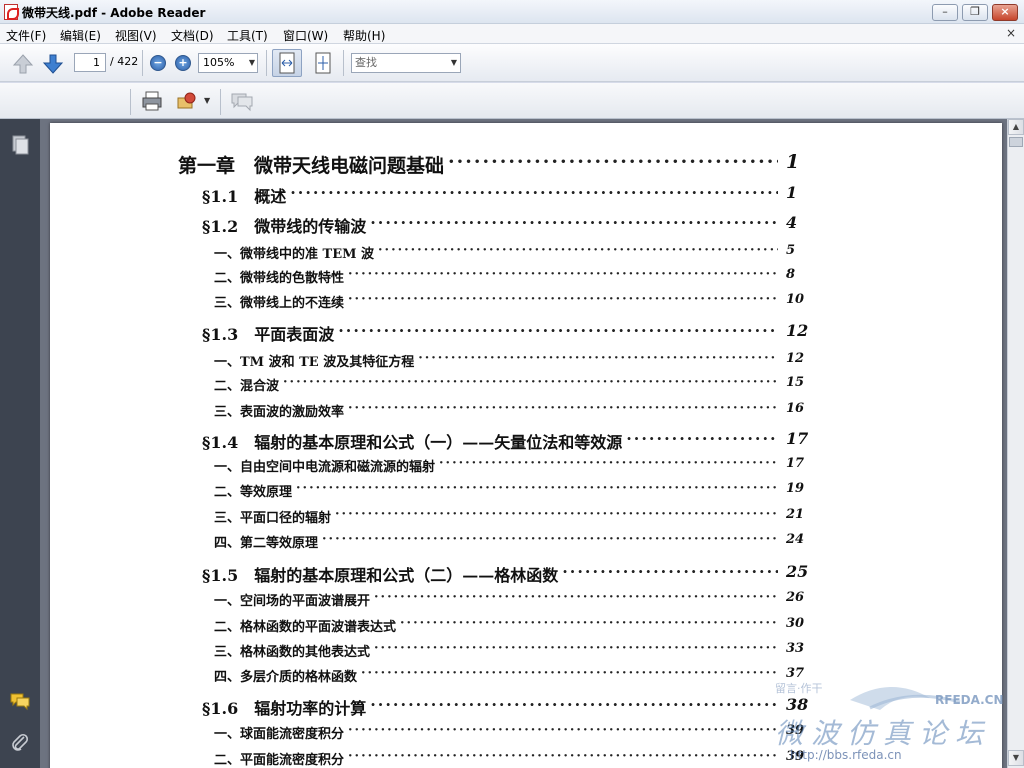 This screenshot has height=768, width=1024. What do you see at coordinates (797, 438) in the screenshot?
I see `toc-entry-page: 17` at bounding box center [797, 438].